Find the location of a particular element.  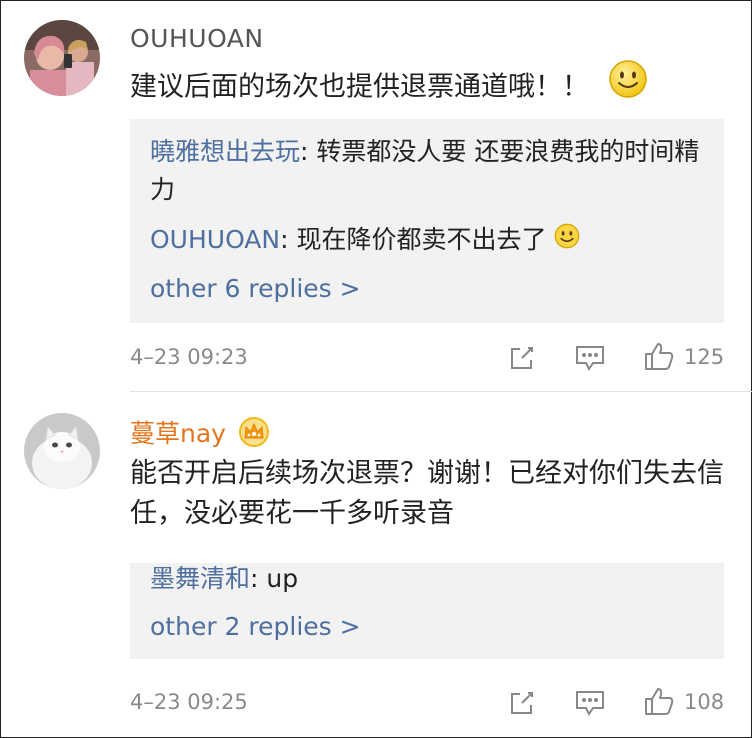

more-replies-link: other 6 replies > is located at coordinates (255, 288).